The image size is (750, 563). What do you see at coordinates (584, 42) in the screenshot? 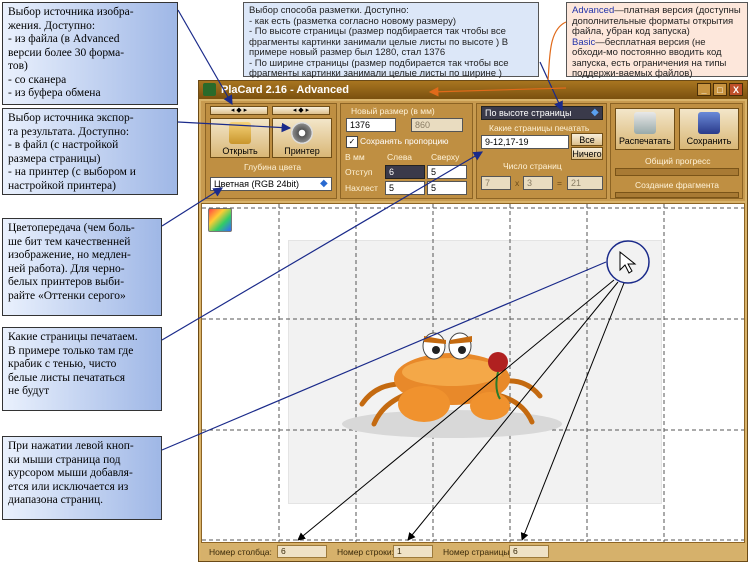
I see `basic-word: Basic` at bounding box center [584, 42].